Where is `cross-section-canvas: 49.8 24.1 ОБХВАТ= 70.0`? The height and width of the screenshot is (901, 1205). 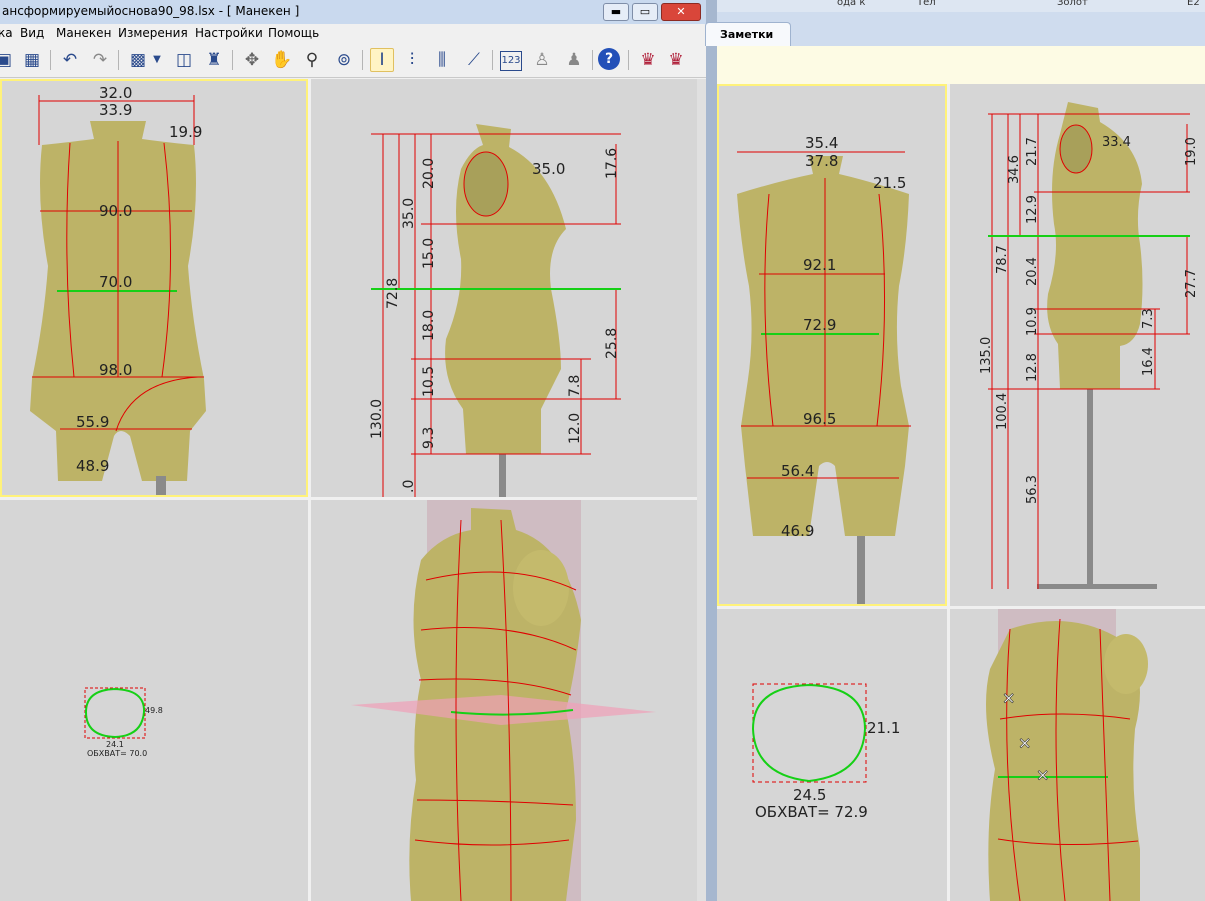 cross-section-canvas: 49.8 24.1 ОБХВАТ= 70.0 is located at coordinates (123, 722).